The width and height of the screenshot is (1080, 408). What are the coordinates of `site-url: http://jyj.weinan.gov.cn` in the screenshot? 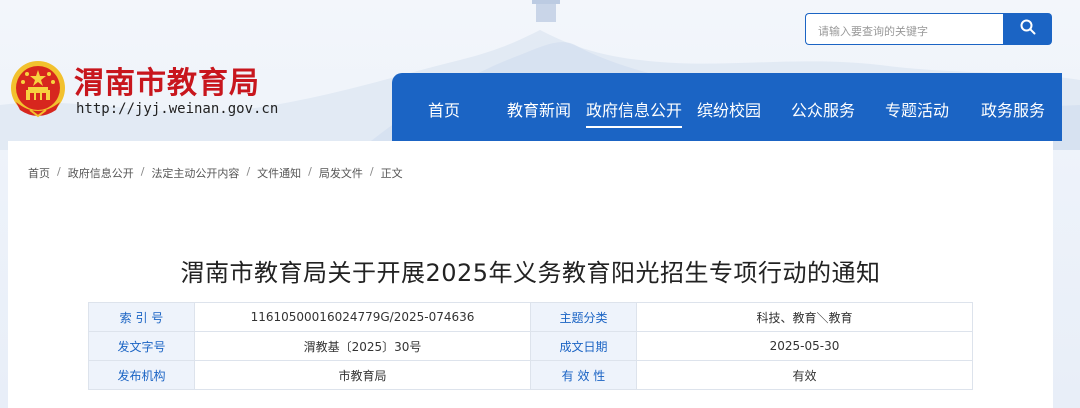 It's located at (177, 109).